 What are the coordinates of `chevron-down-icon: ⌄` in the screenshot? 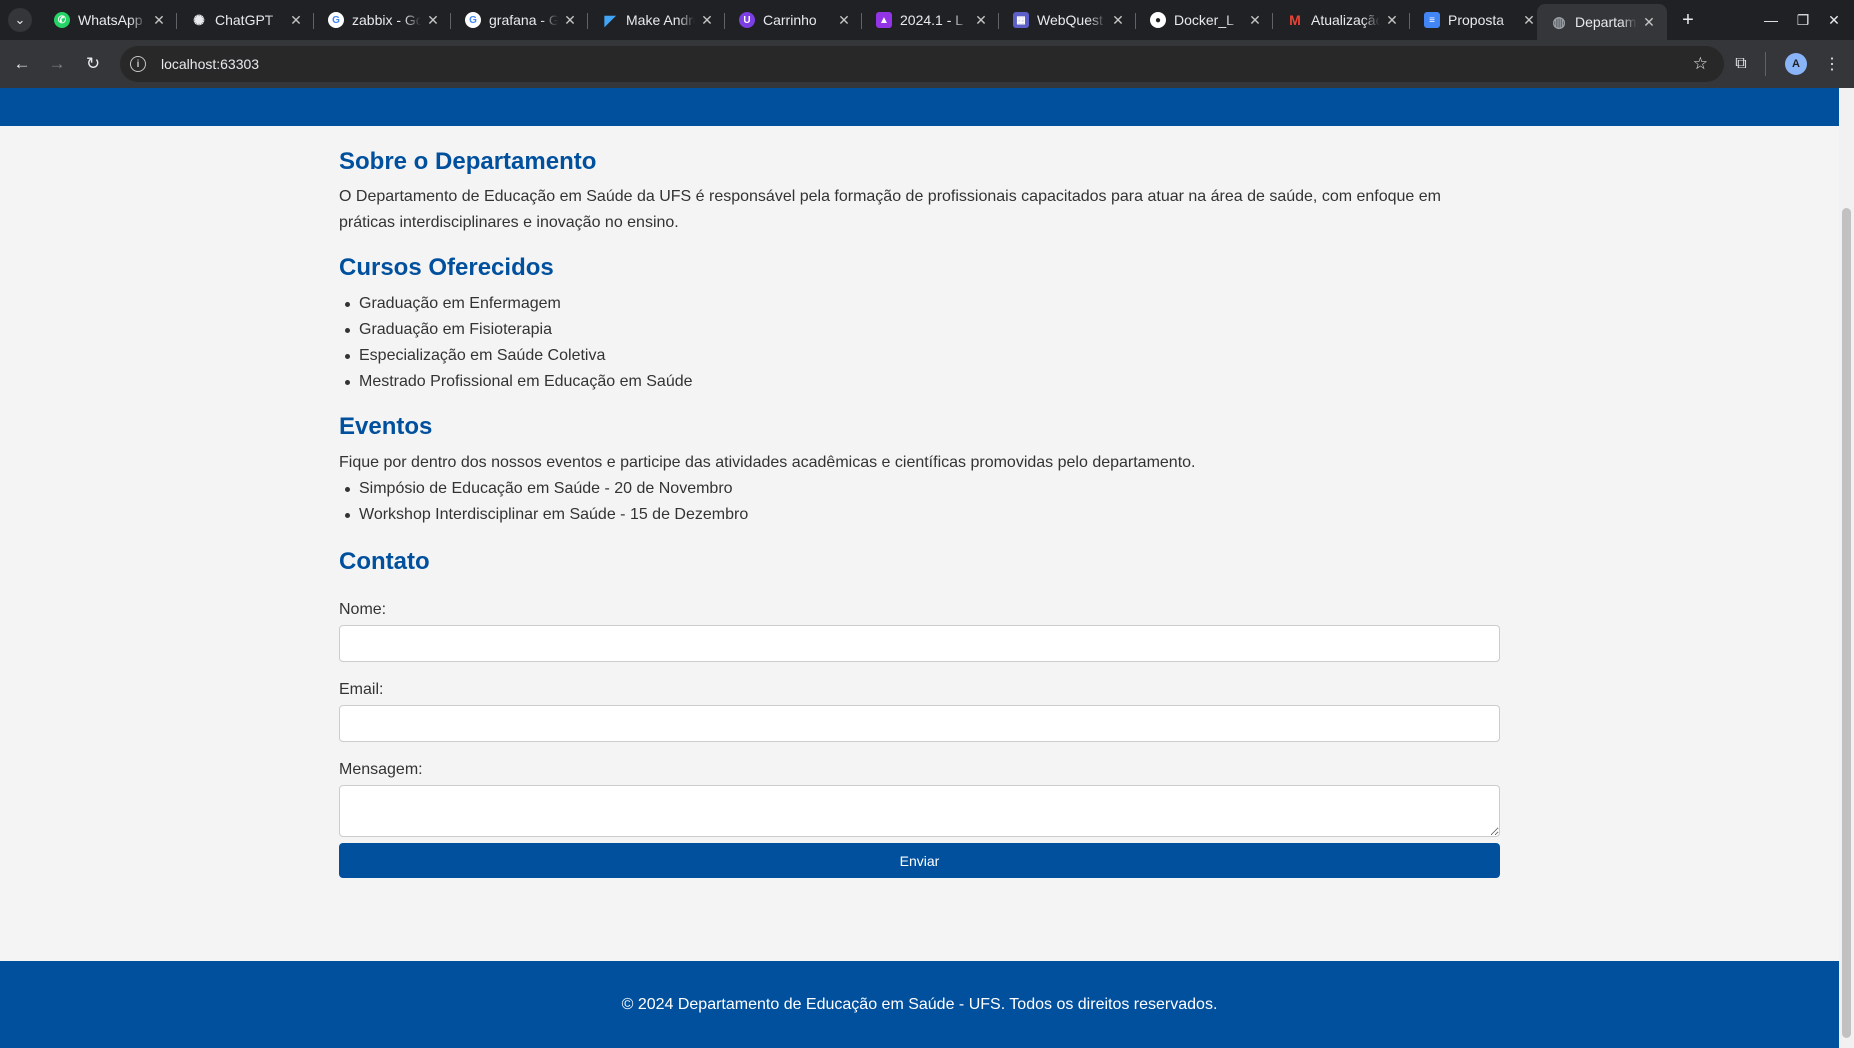 It's located at (20, 19).